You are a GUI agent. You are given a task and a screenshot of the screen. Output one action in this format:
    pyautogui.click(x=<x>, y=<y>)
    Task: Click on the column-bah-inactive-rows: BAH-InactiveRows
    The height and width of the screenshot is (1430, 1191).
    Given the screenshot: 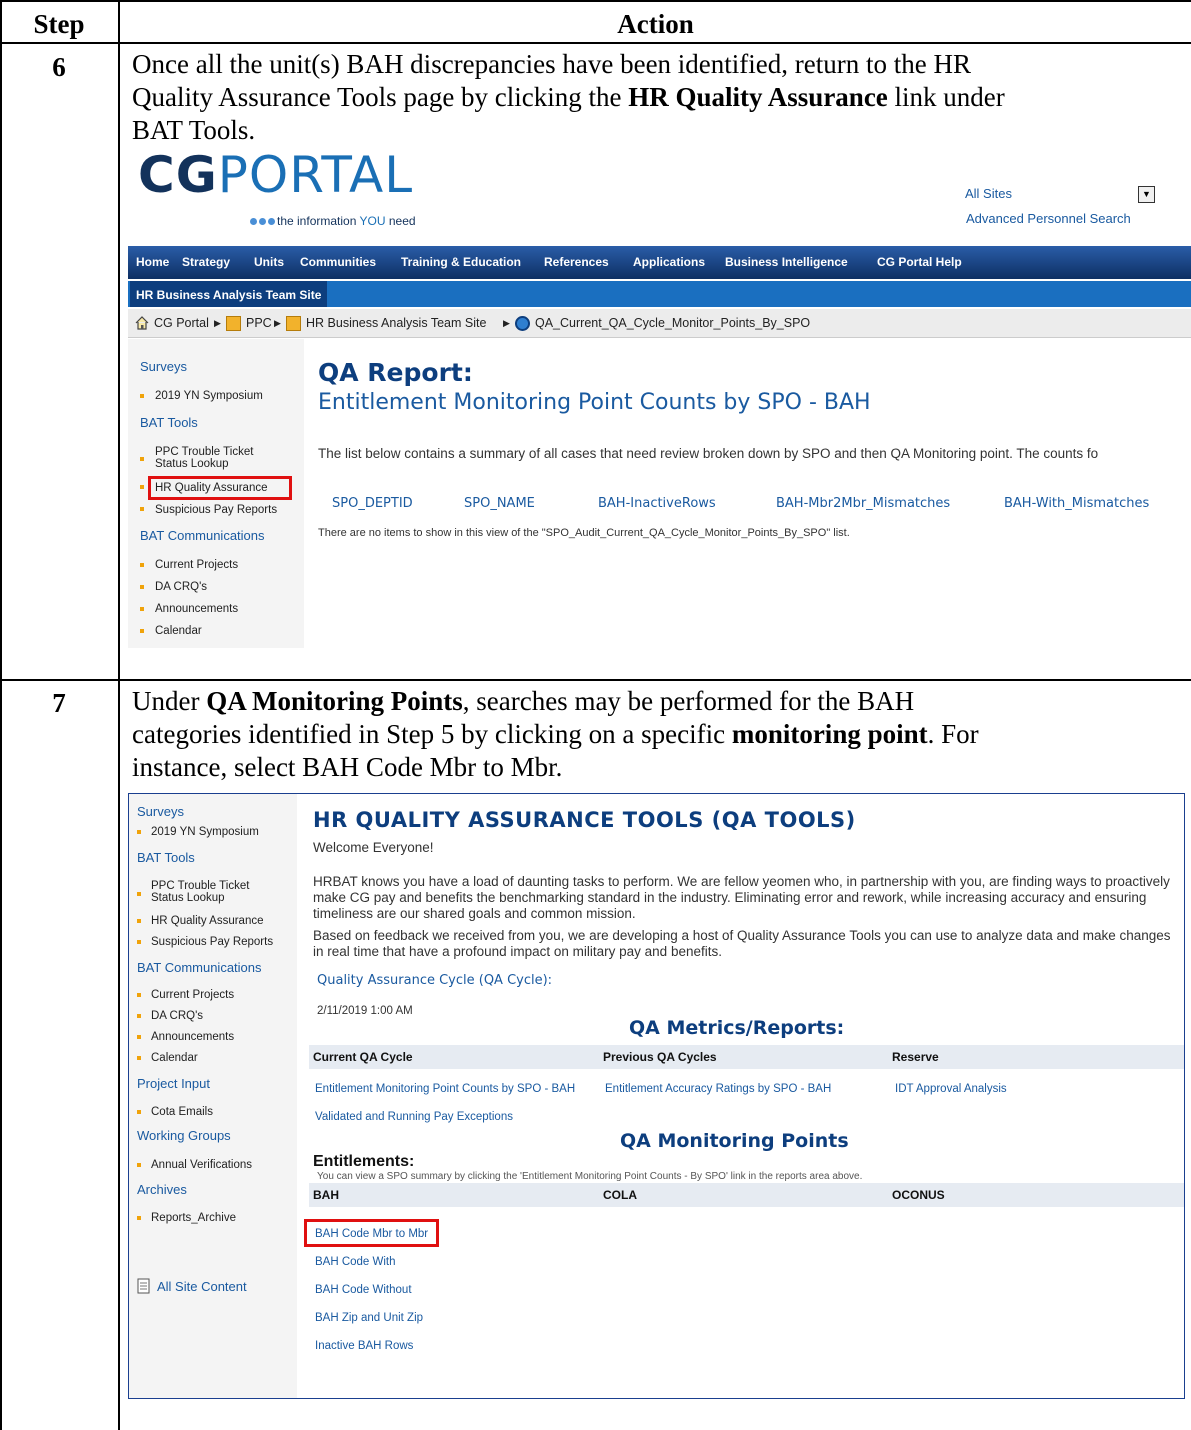 What is the action you would take?
    pyautogui.click(x=657, y=503)
    